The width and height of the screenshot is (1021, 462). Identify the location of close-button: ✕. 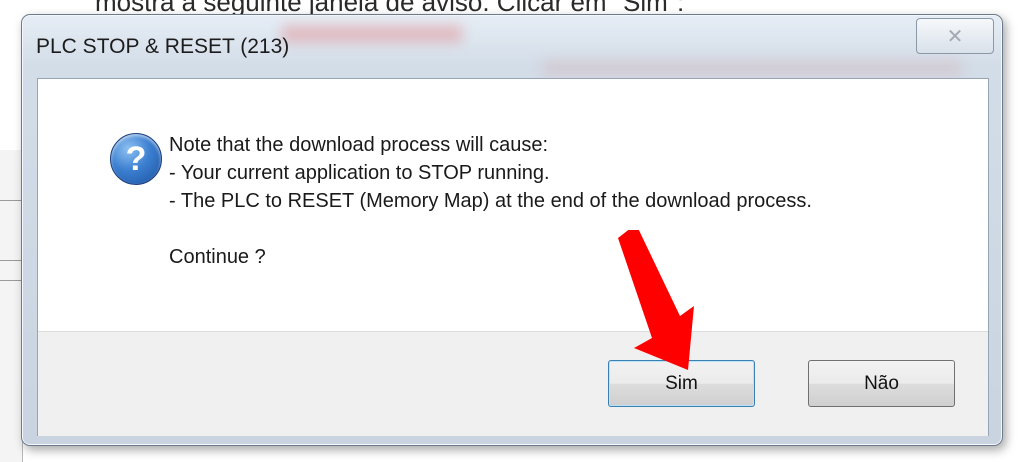
(955, 36).